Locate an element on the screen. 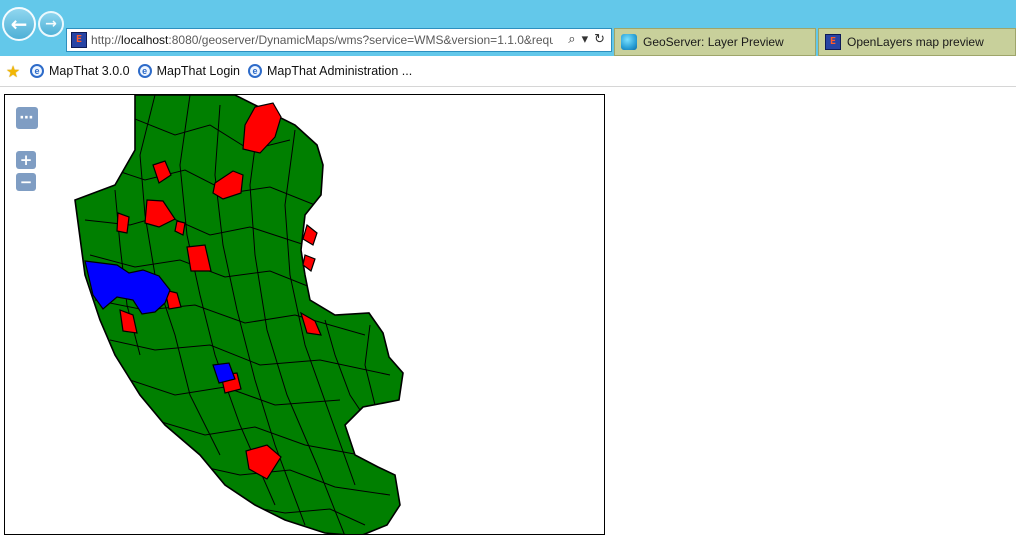  favorite-item-mapthat-login: e MapThat Login is located at coordinates (188, 71).